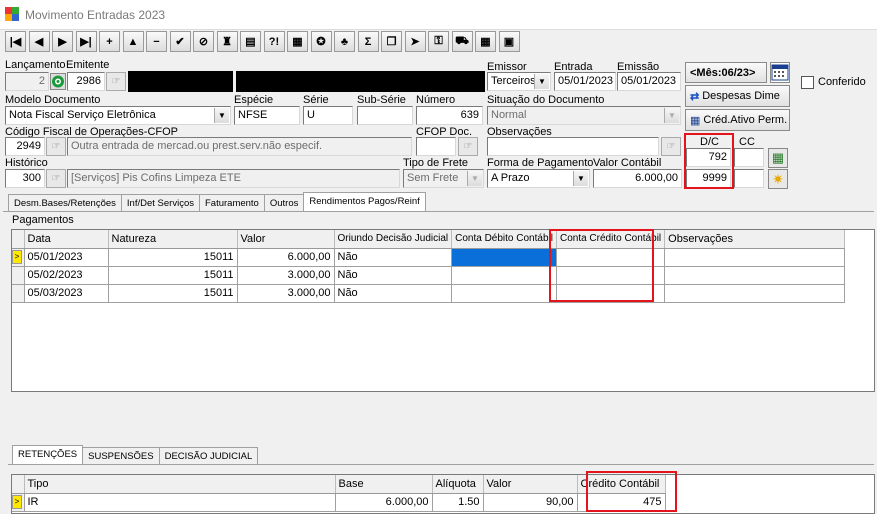  I want to click on table-row: 05/02/2023 15011 3.000,00 Não, so click(429, 275).